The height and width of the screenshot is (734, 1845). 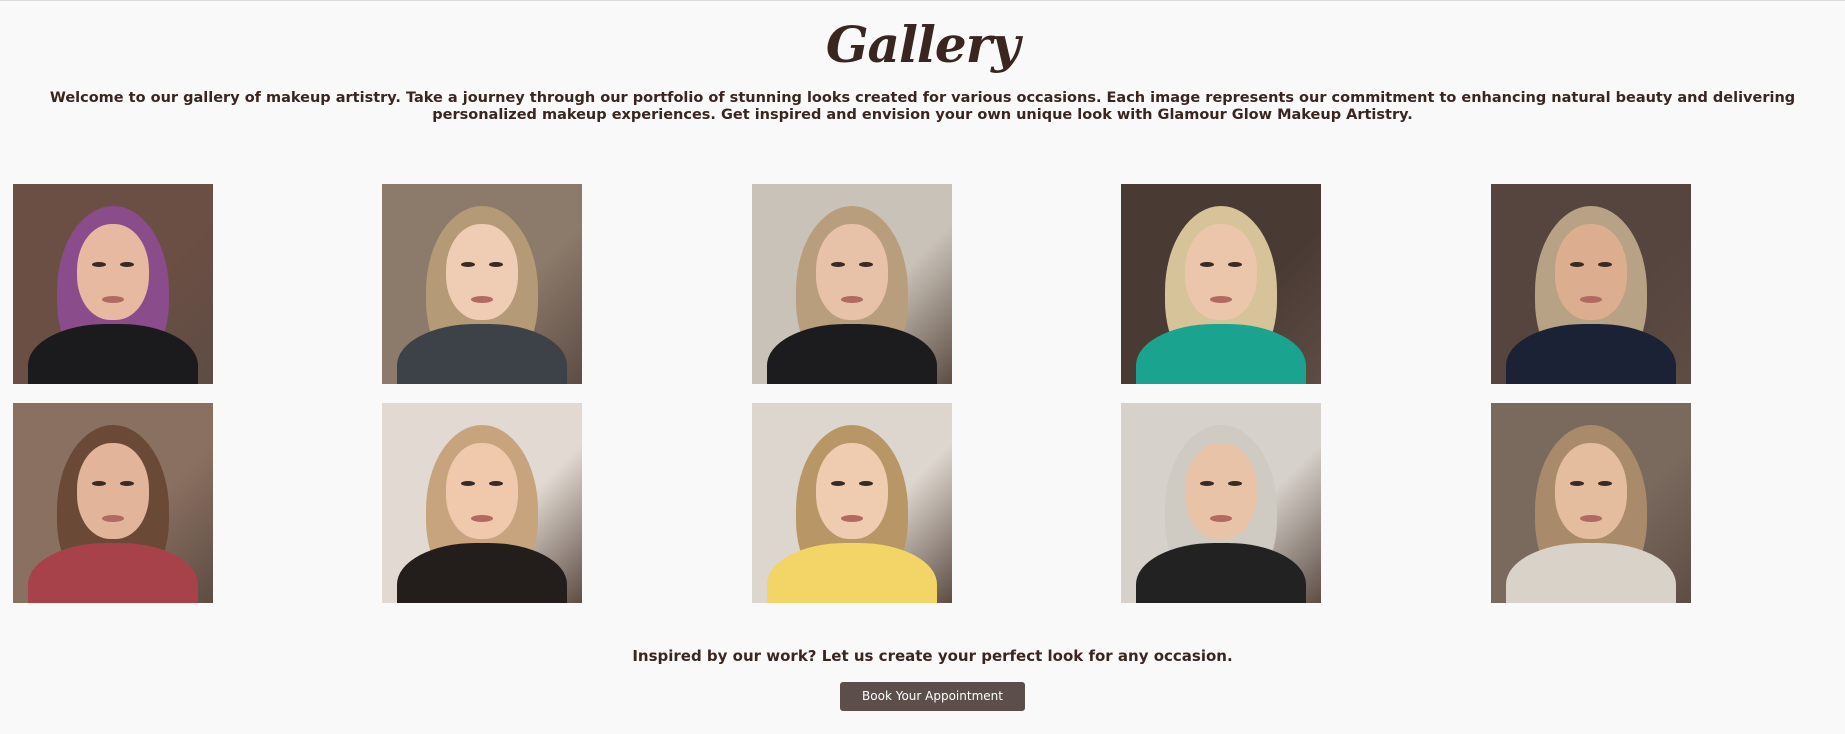 What do you see at coordinates (932, 696) in the screenshot?
I see `book-appointment-button: Book Your Appointment` at bounding box center [932, 696].